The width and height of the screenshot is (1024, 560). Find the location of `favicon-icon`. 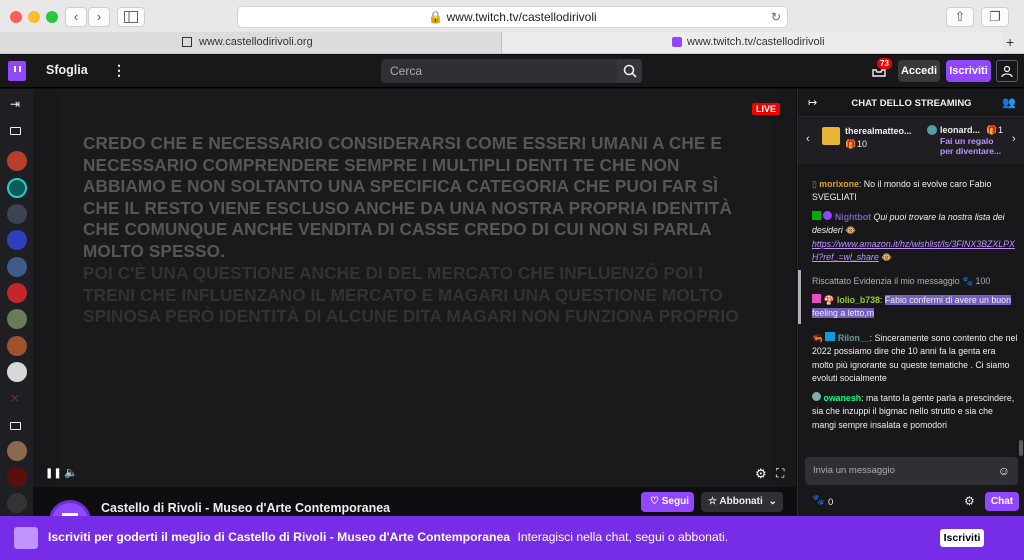

favicon-icon is located at coordinates (187, 42).